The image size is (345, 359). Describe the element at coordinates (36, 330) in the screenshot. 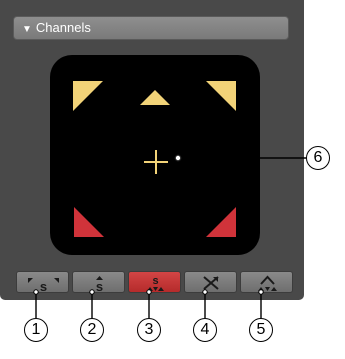

I see `callout-1: 1` at that location.